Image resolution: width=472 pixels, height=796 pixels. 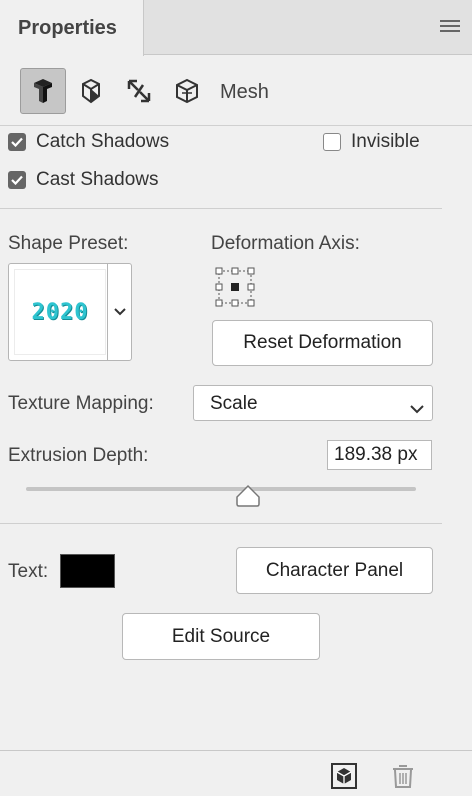 I want to click on cast-shadows-label: Cast Shadows, so click(x=97, y=179).